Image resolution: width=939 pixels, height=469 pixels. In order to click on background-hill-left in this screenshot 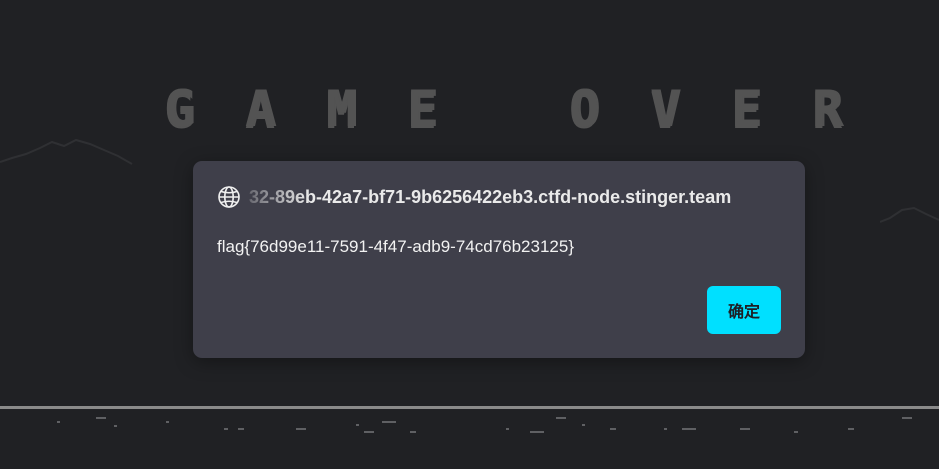, I will do `click(66, 151)`.